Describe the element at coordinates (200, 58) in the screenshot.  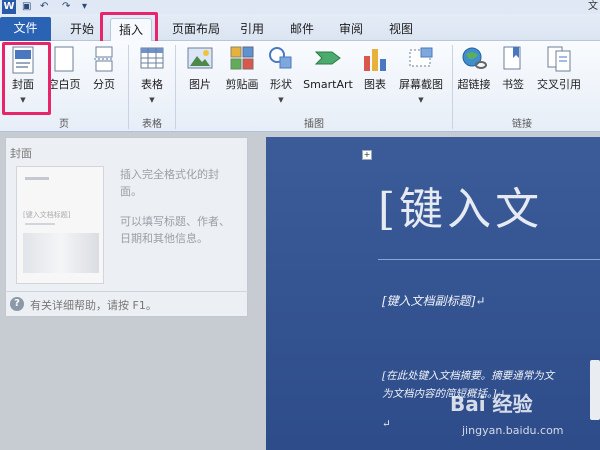
I see `picture-icon` at that location.